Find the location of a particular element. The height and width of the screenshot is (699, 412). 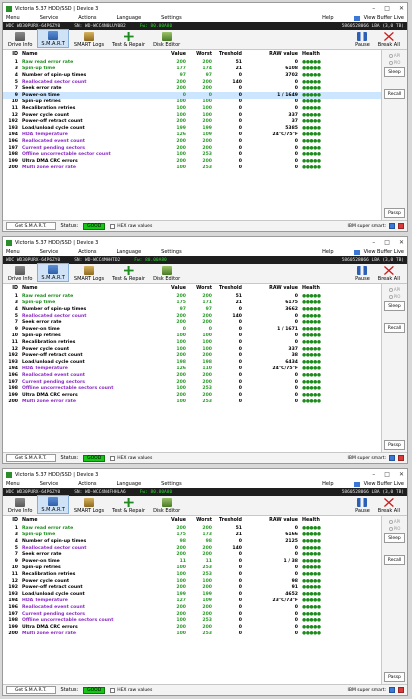

table-row: 3 Spin-up time 177 174 21 6108 ●●●●● is located at coordinates (192, 69).